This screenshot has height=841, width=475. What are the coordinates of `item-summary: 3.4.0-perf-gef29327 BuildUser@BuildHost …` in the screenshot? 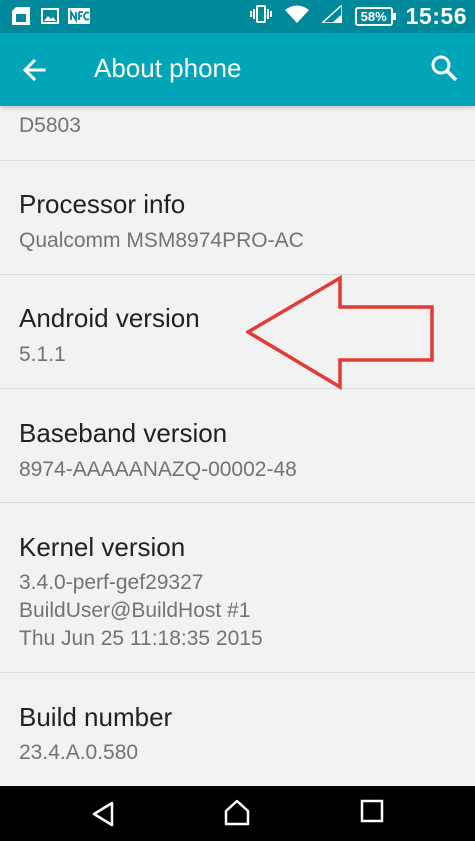 It's located at (141, 610).